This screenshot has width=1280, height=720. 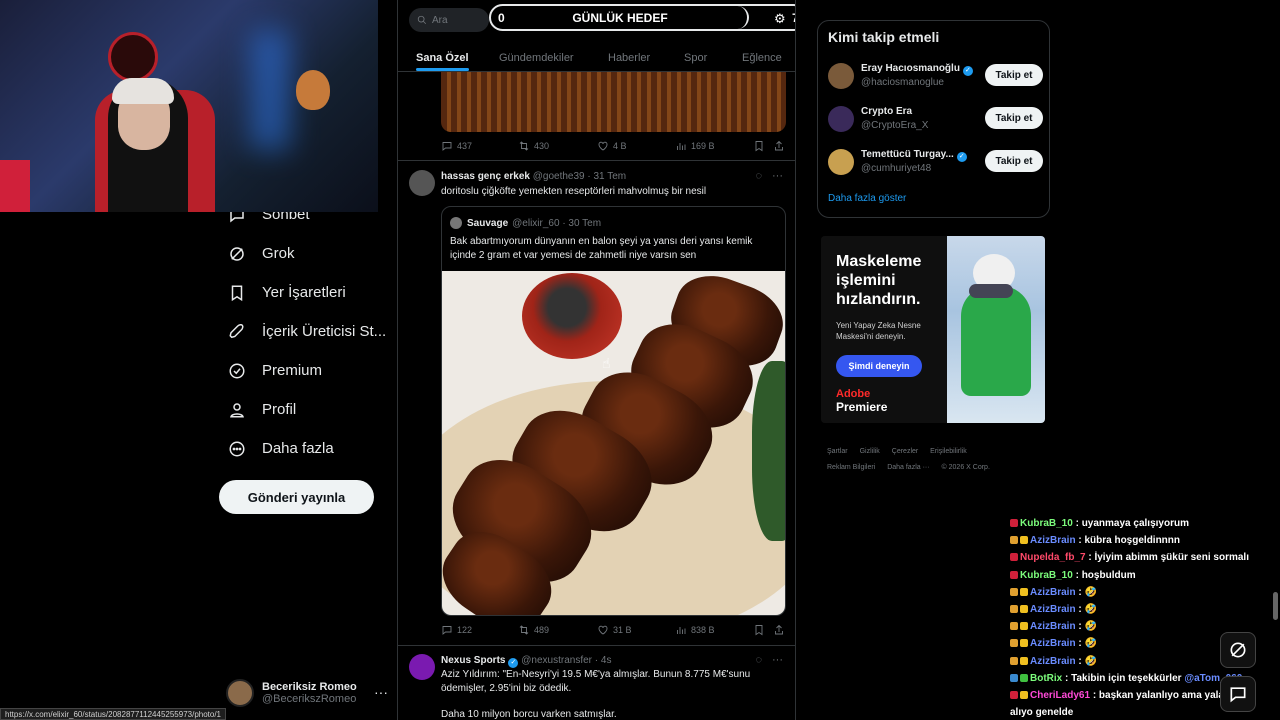 I want to click on nav-item-more: Daha fazla, so click(x=303, y=448).